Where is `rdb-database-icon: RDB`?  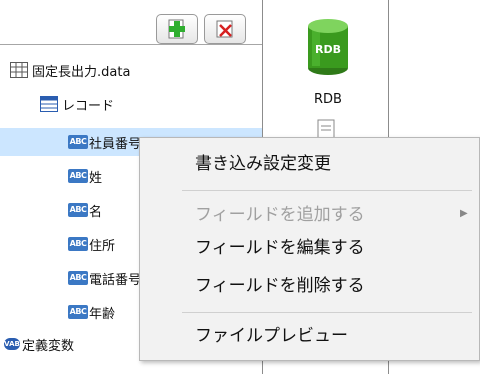 rdb-database-icon: RDB is located at coordinates (328, 47).